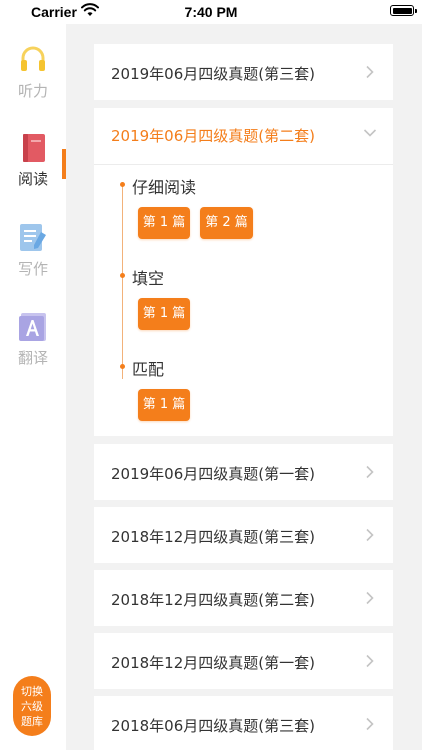 This screenshot has width=422, height=750. What do you see at coordinates (32, 721) in the screenshot?
I see `switch-button-line: 题库` at bounding box center [32, 721].